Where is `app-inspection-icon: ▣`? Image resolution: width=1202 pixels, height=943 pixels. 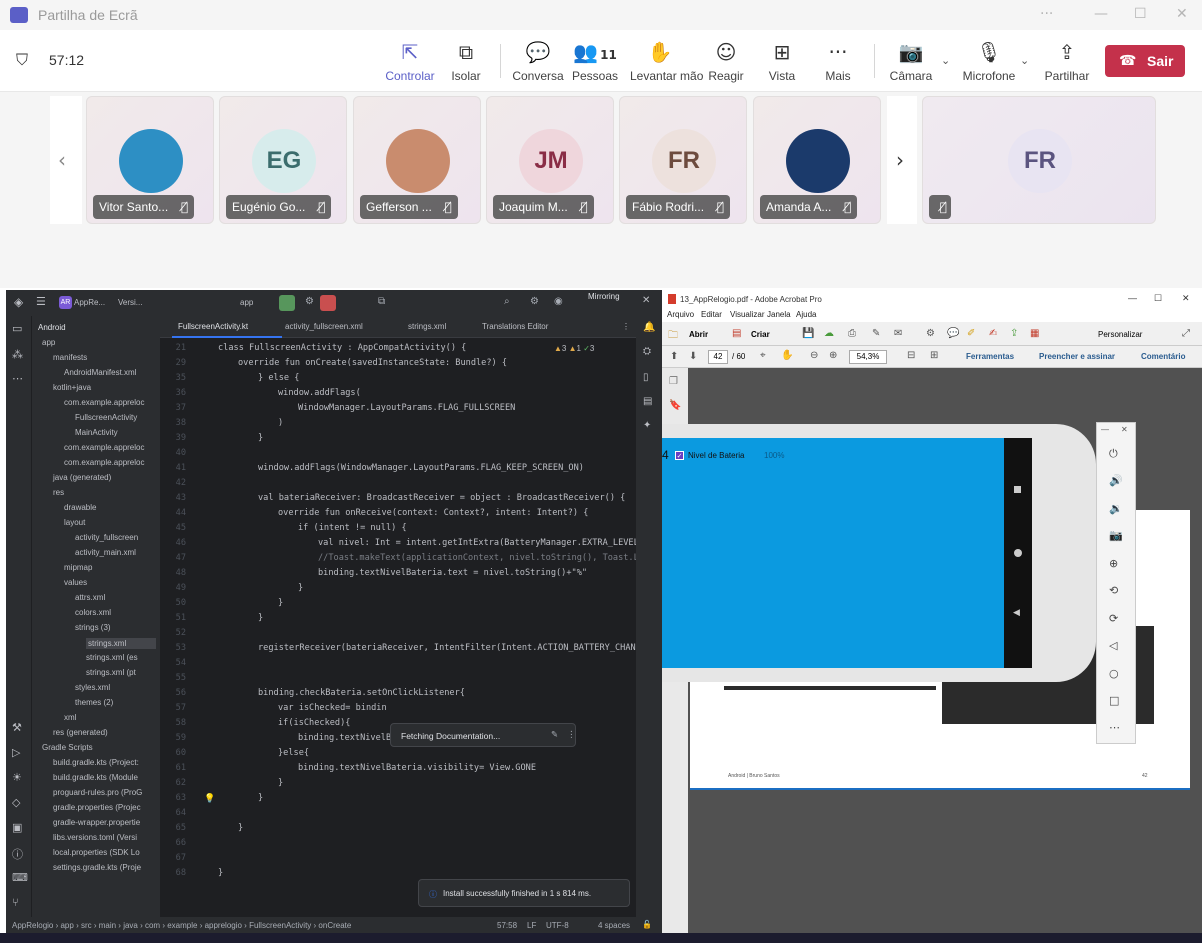 app-inspection-icon: ▣ is located at coordinates (17, 827).